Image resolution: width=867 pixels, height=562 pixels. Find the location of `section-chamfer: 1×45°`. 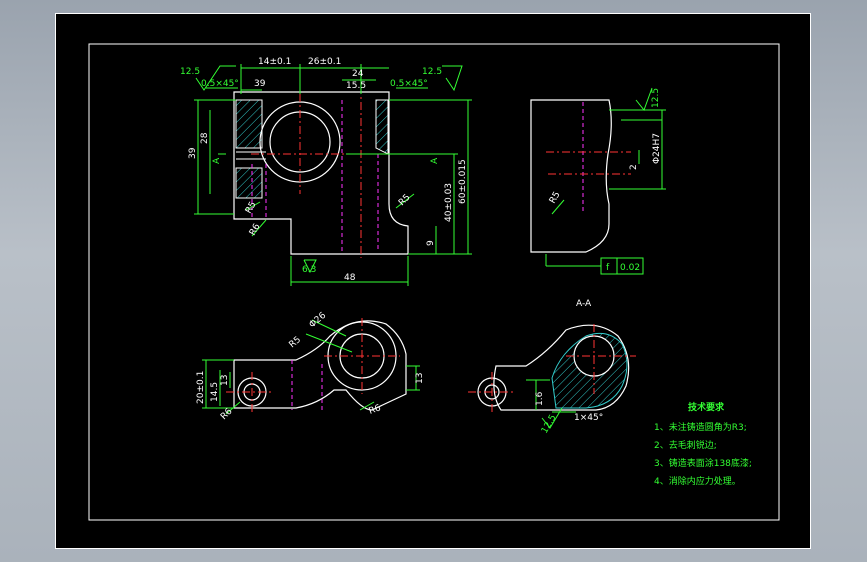

section-chamfer: 1×45° is located at coordinates (588, 418).